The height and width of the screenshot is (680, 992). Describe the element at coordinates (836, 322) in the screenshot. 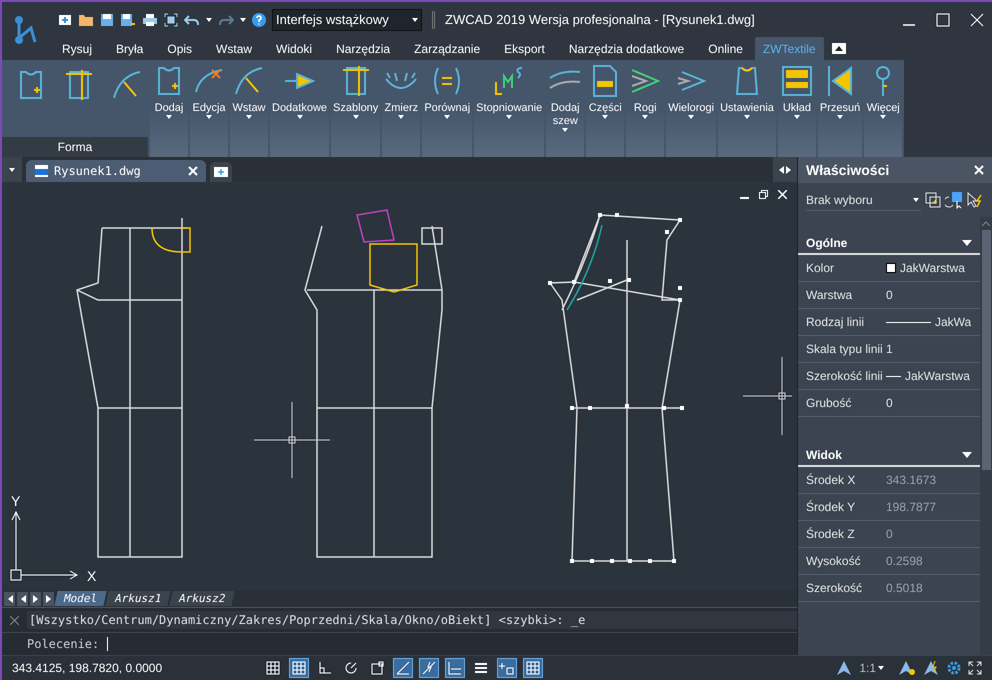

I see `property-label: Rodzaj linii` at that location.